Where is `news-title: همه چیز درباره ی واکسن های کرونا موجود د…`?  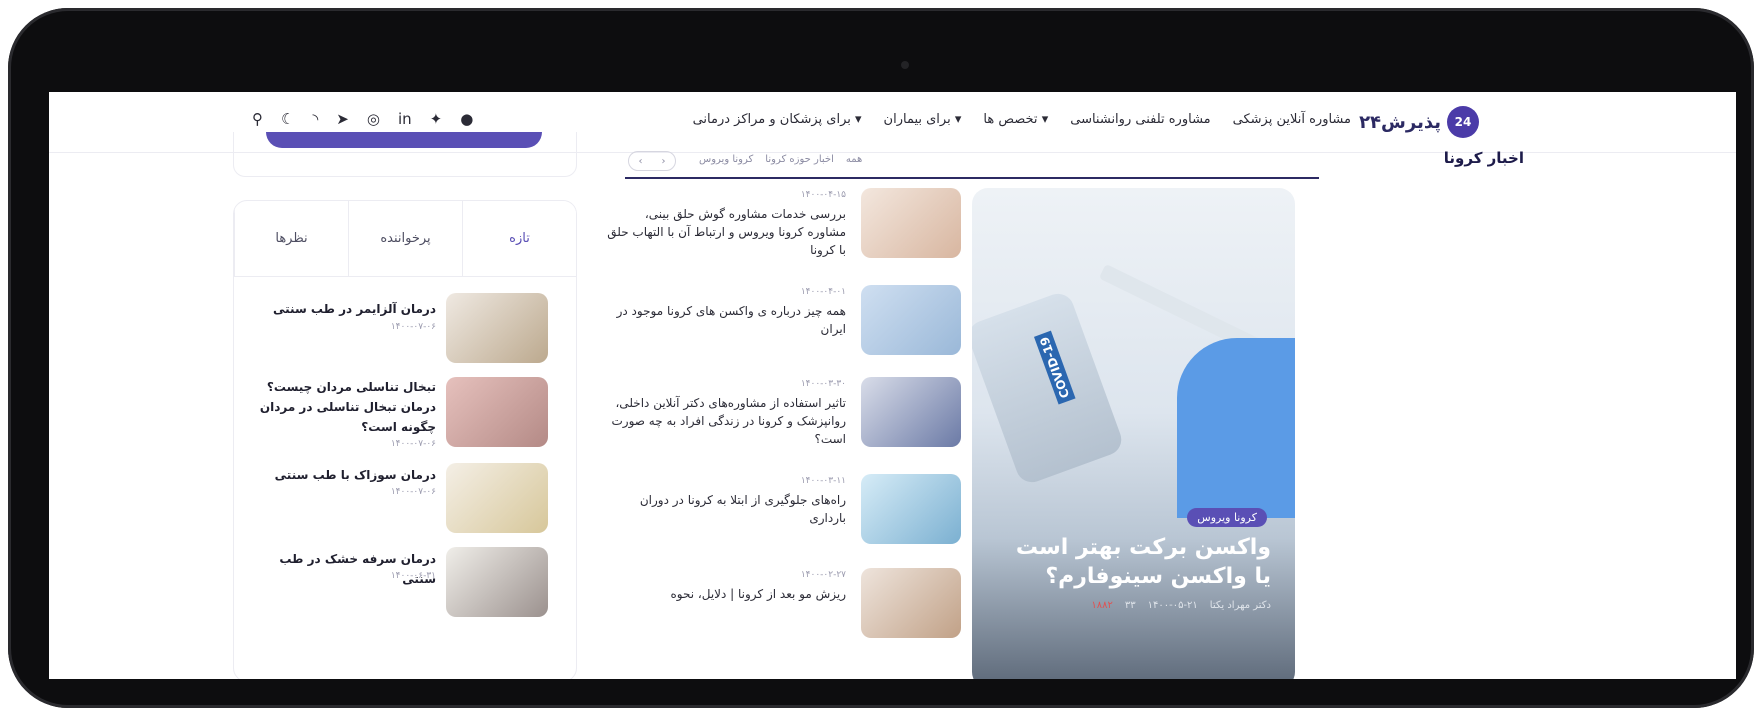
news-title: همه چیز درباره ی واکسن های کرونا موجود د… is located at coordinates (726, 320).